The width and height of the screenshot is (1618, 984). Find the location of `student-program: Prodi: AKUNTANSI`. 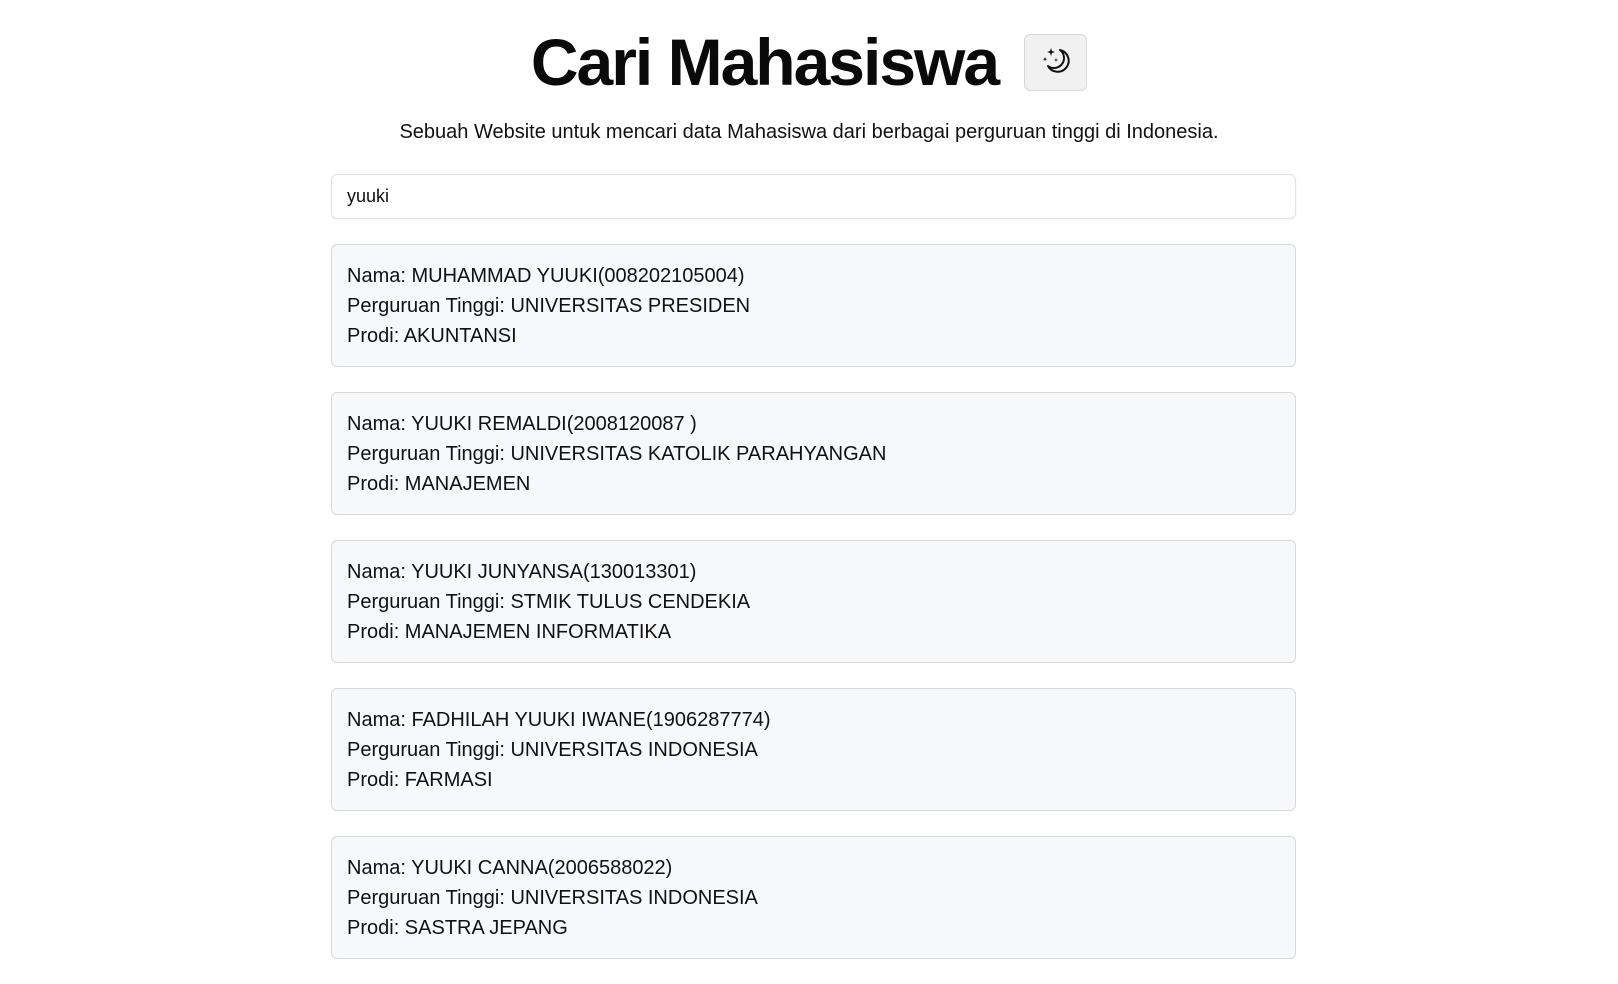

student-program: Prodi: AKUNTANSI is located at coordinates (432, 336).